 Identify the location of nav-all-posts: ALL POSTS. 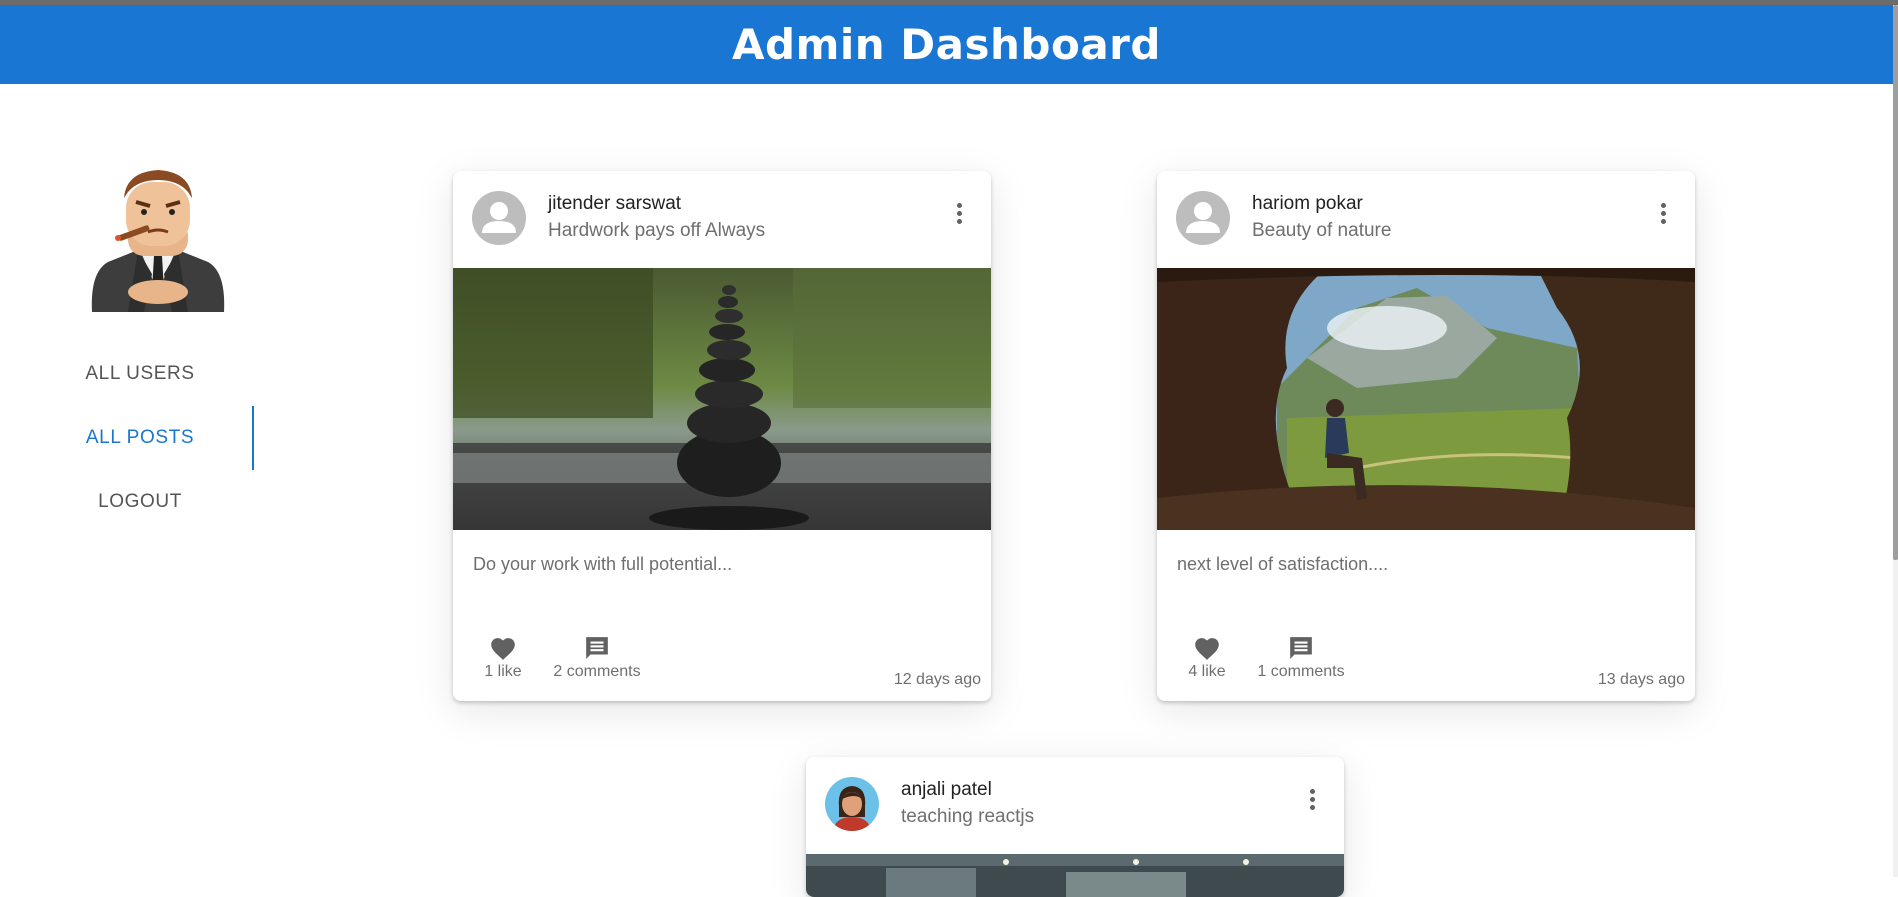
(140, 438).